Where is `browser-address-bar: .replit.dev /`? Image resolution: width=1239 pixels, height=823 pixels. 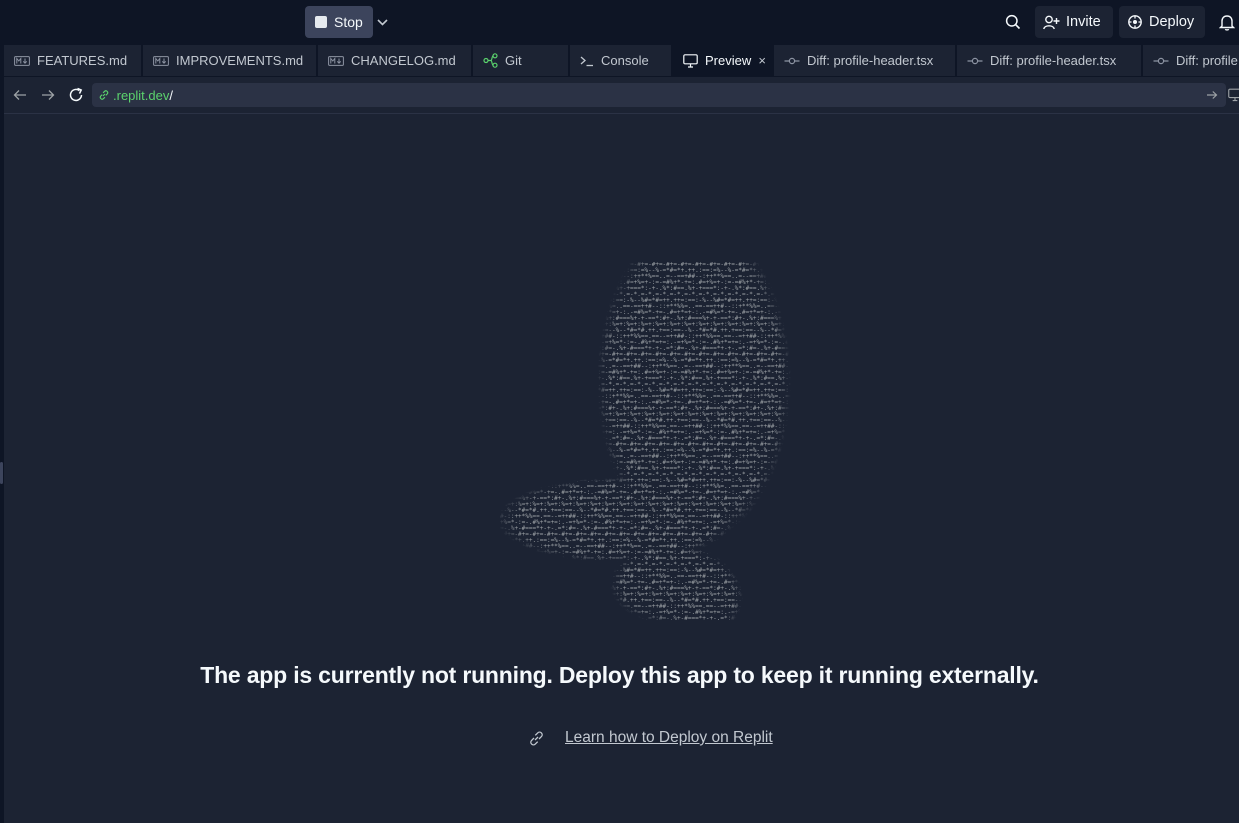
browser-address-bar: .replit.dev / is located at coordinates (621, 95).